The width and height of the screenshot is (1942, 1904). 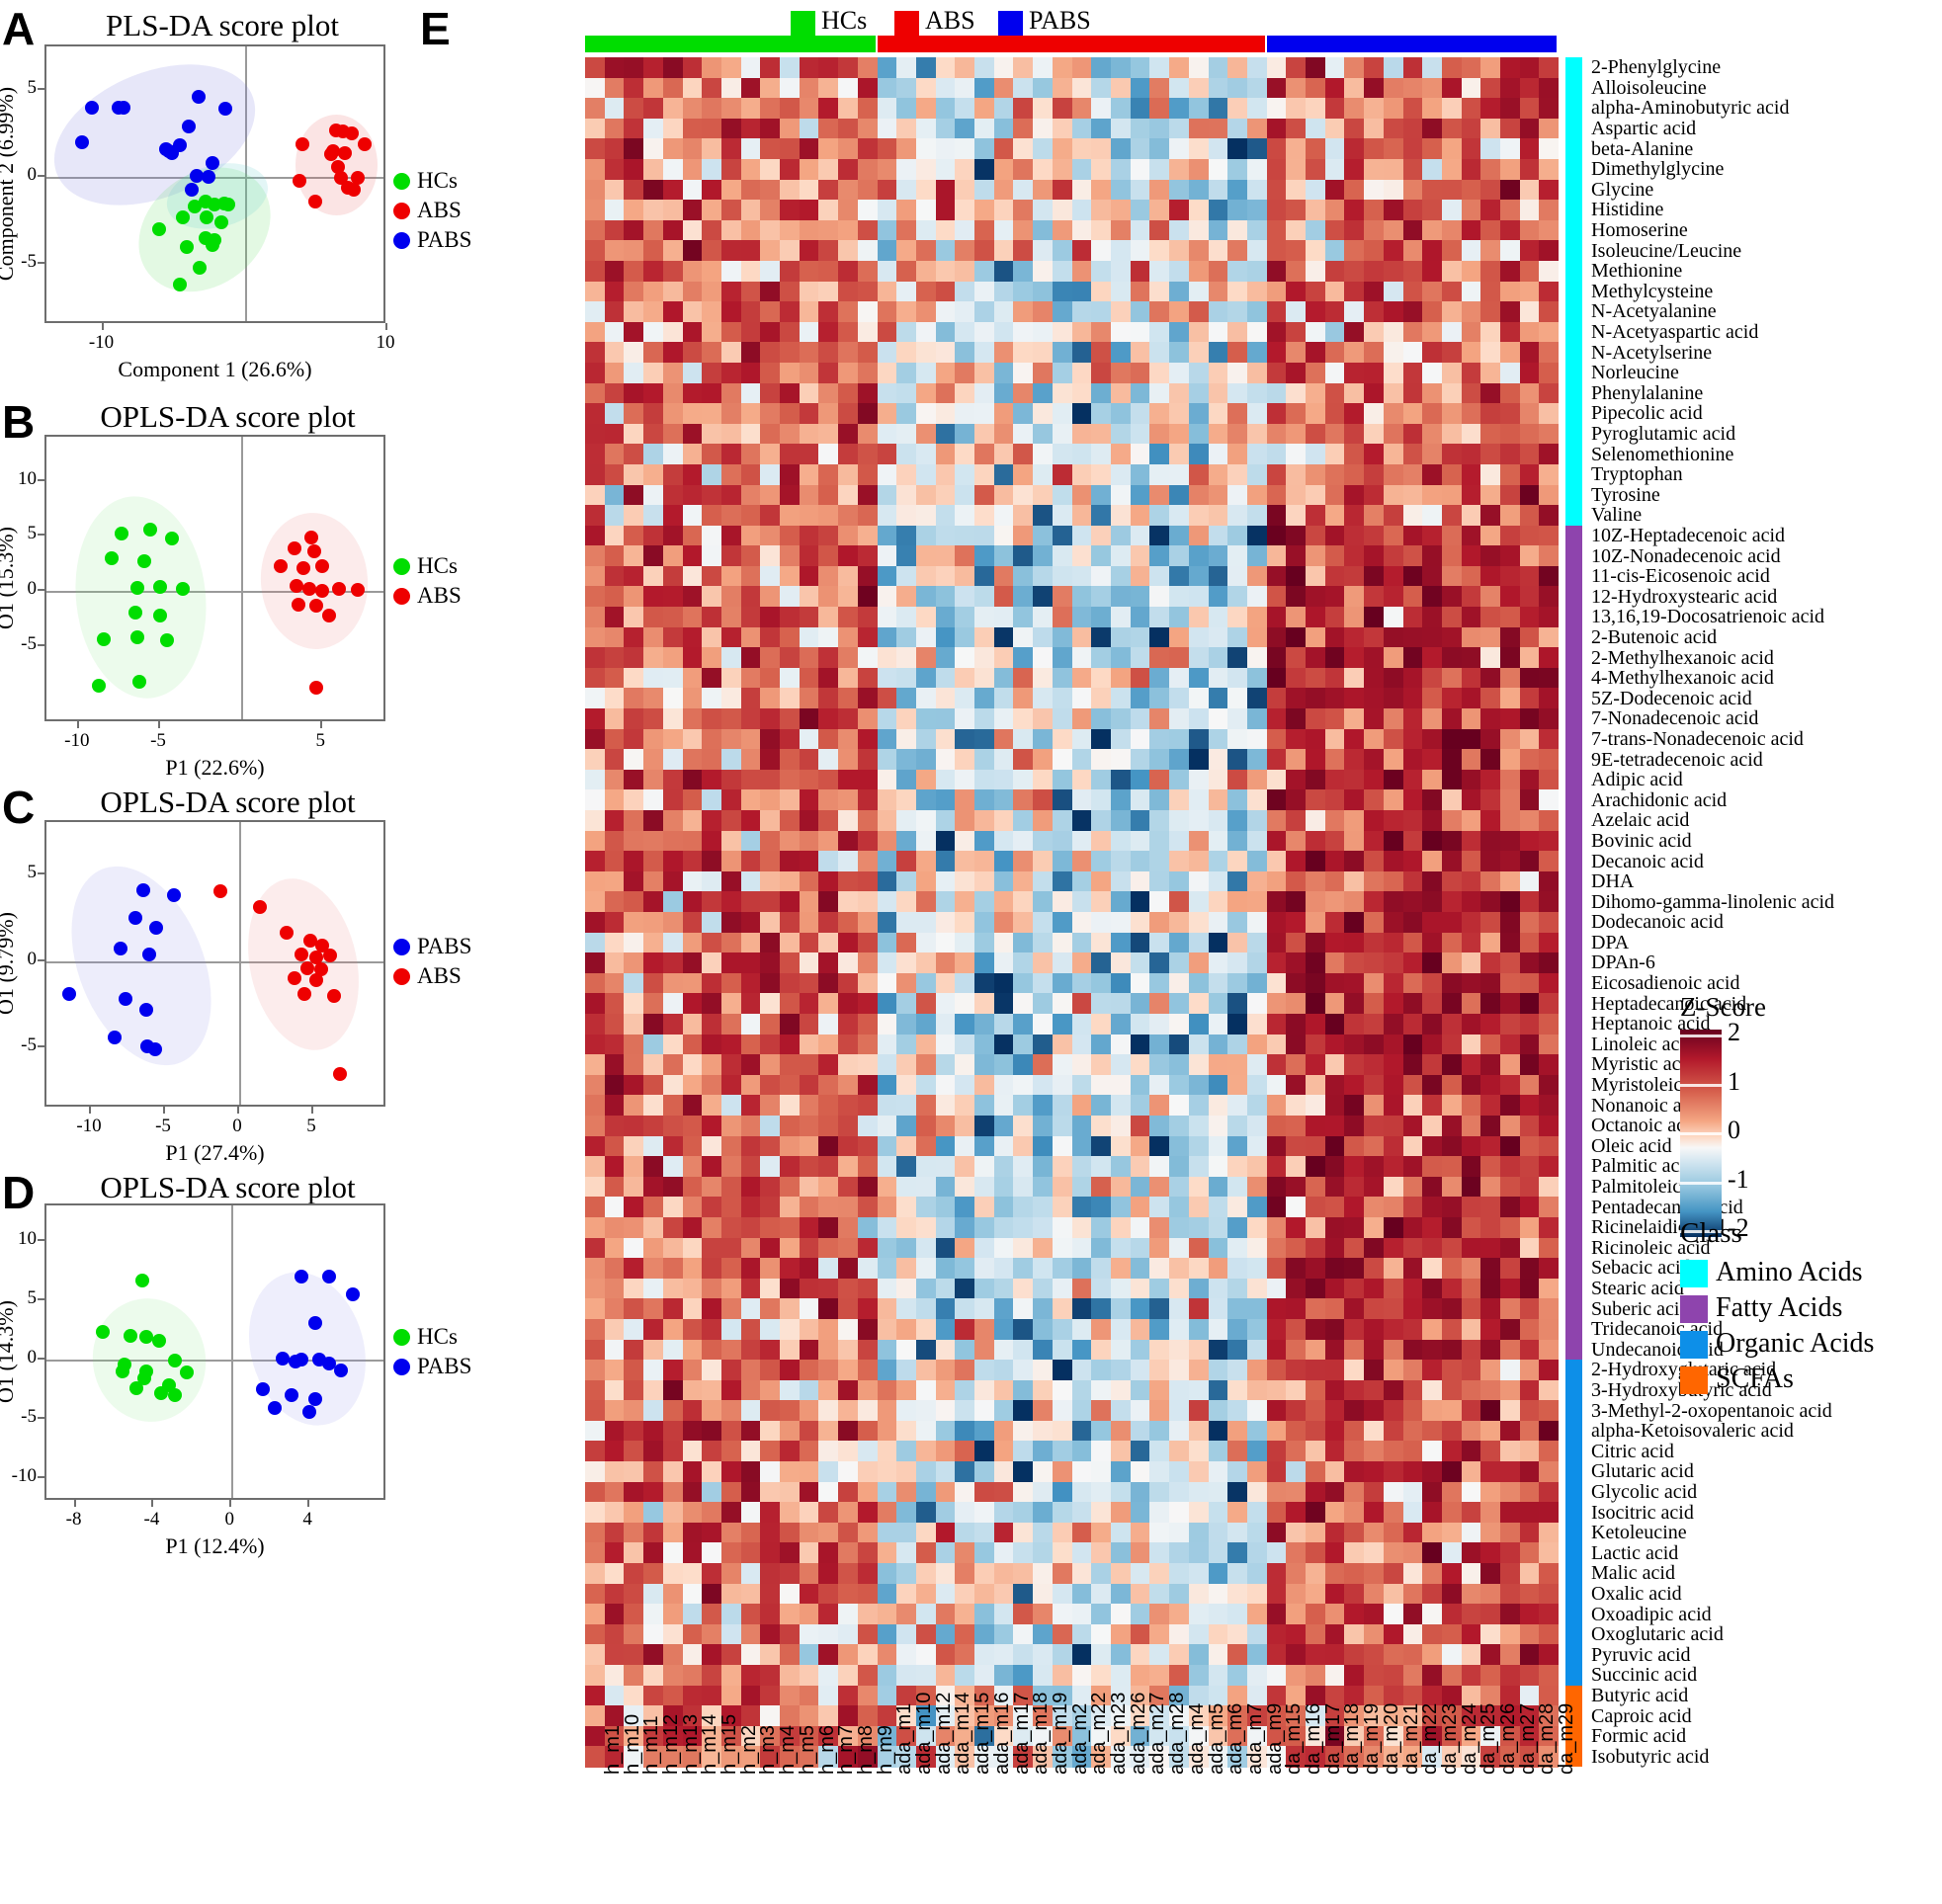 I want to click on legend-label-PABS: PABS, so click(x=444, y=946).